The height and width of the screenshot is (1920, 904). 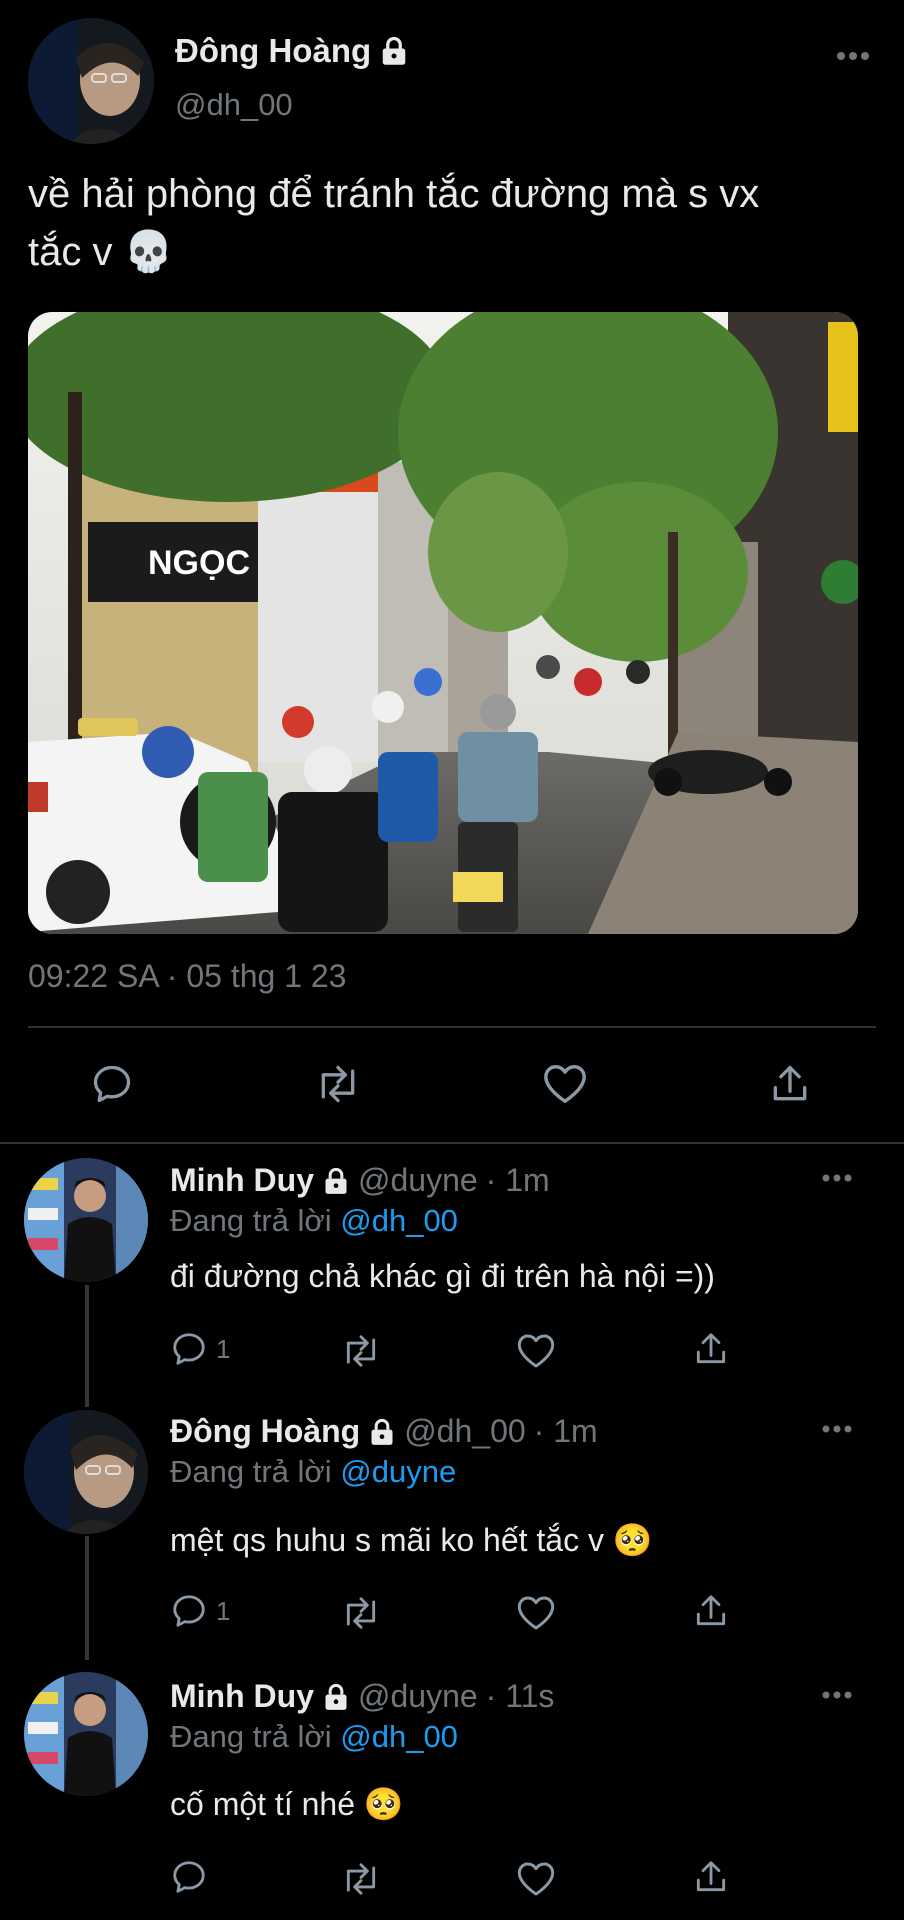 What do you see at coordinates (455, 1880) in the screenshot?
I see `reply-actions` at bounding box center [455, 1880].